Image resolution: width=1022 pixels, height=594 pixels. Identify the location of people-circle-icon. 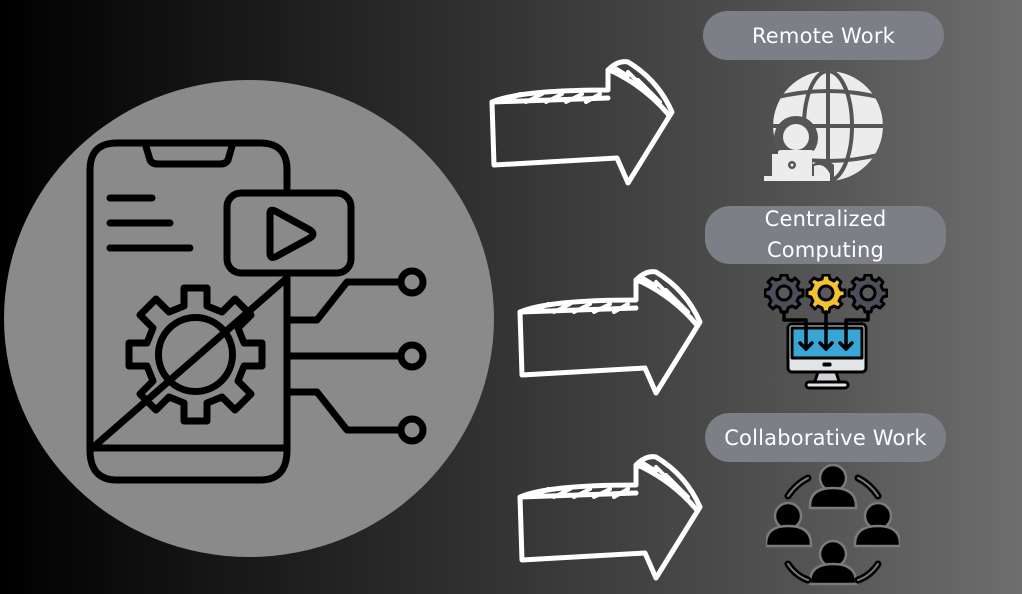
(833, 524).